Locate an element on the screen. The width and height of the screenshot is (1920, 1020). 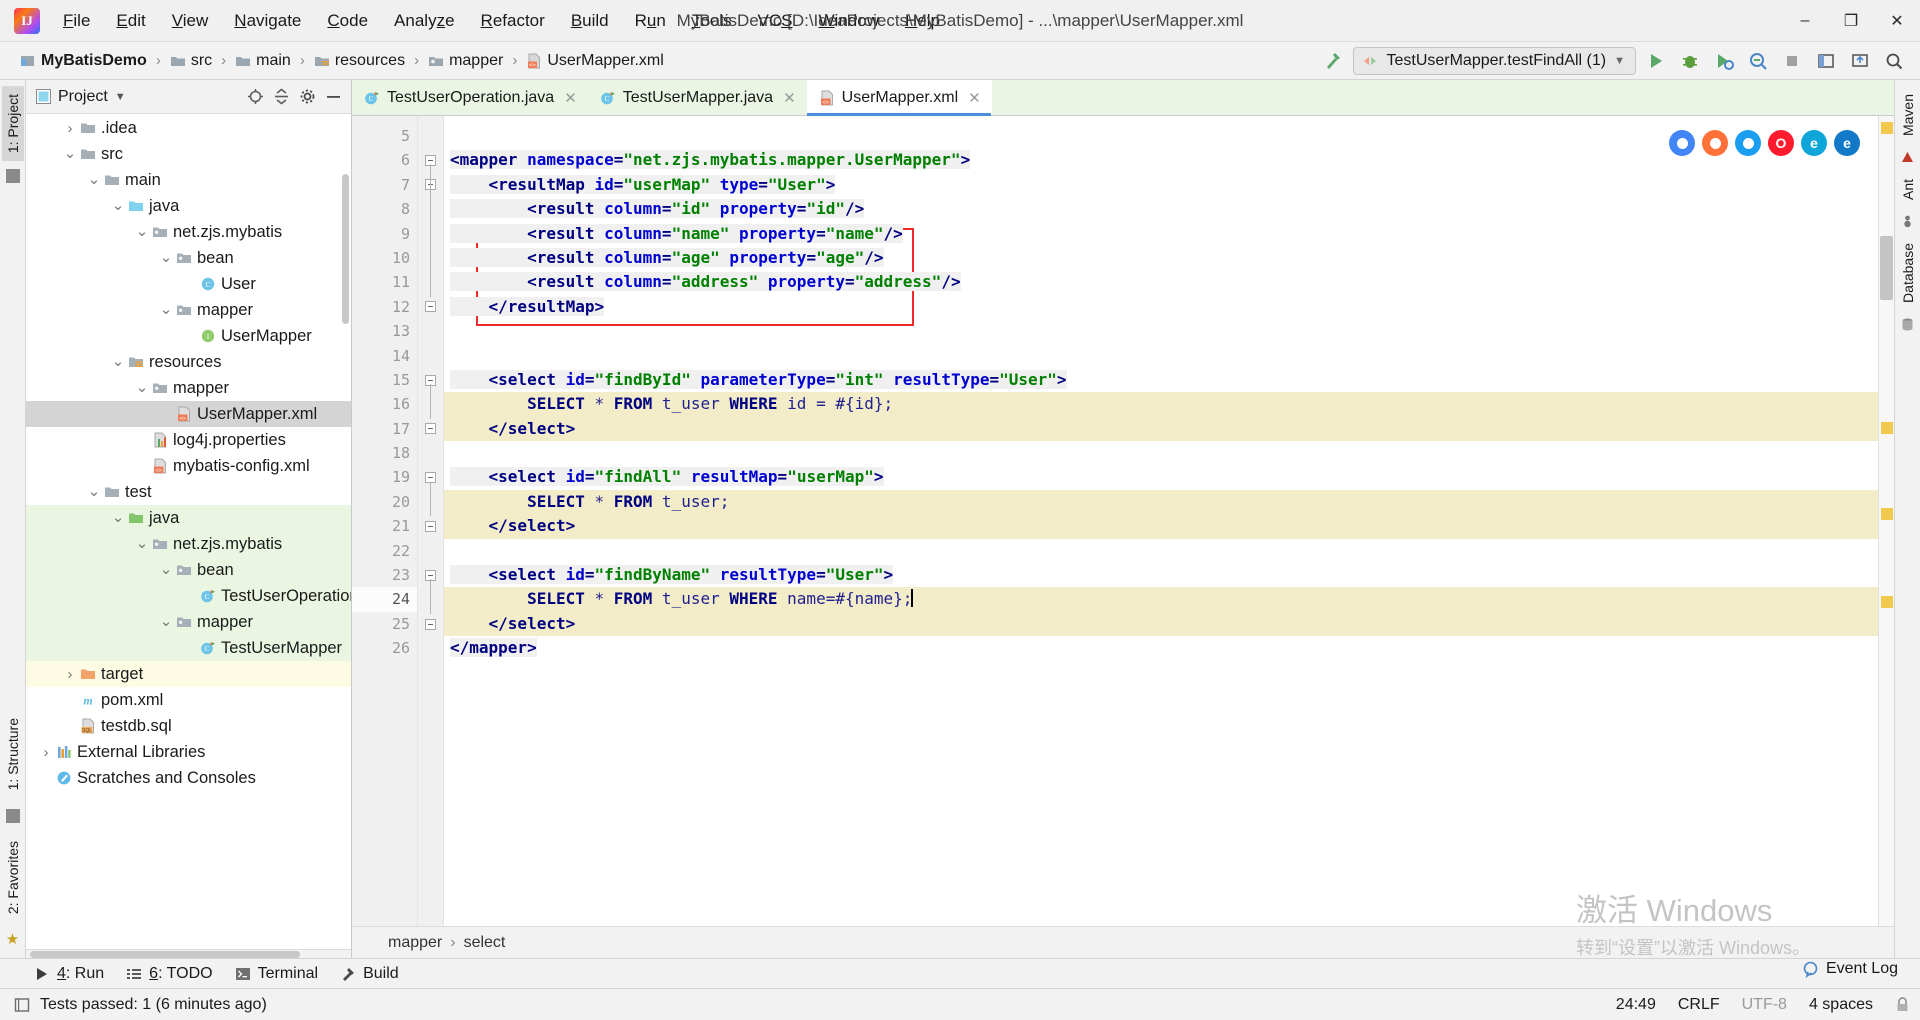
tree-row-testuseroperation: C TestUserOperation is located at coordinates (188, 596).